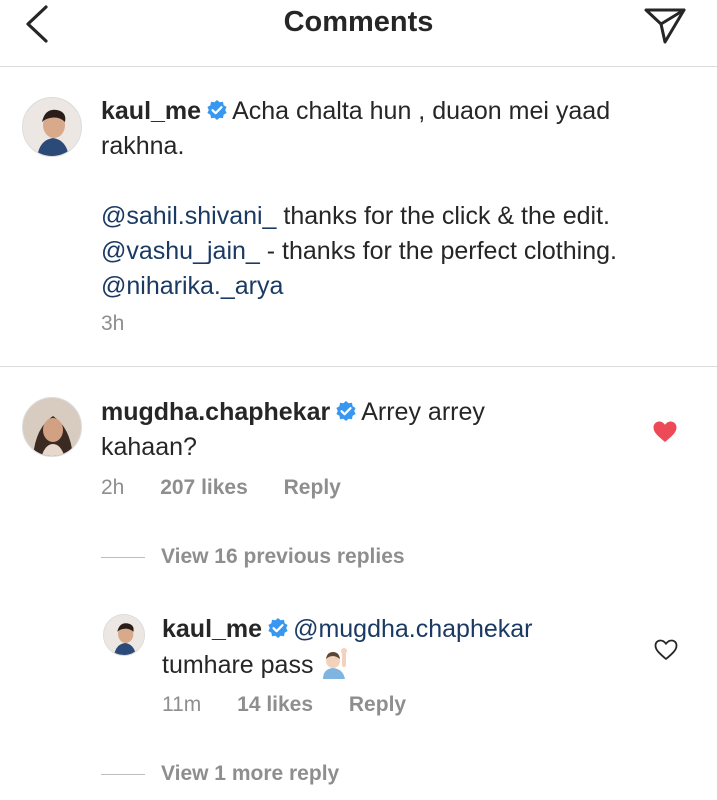 This screenshot has height=800, width=717. I want to click on caption-line-4: - thanks for the perfect clothing., so click(441, 251).